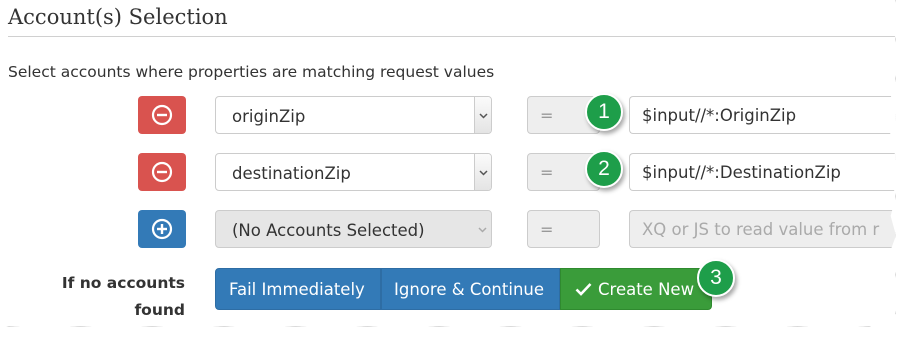 The image size is (915, 360). What do you see at coordinates (269, 116) in the screenshot?
I see `property-select-value: originZip` at bounding box center [269, 116].